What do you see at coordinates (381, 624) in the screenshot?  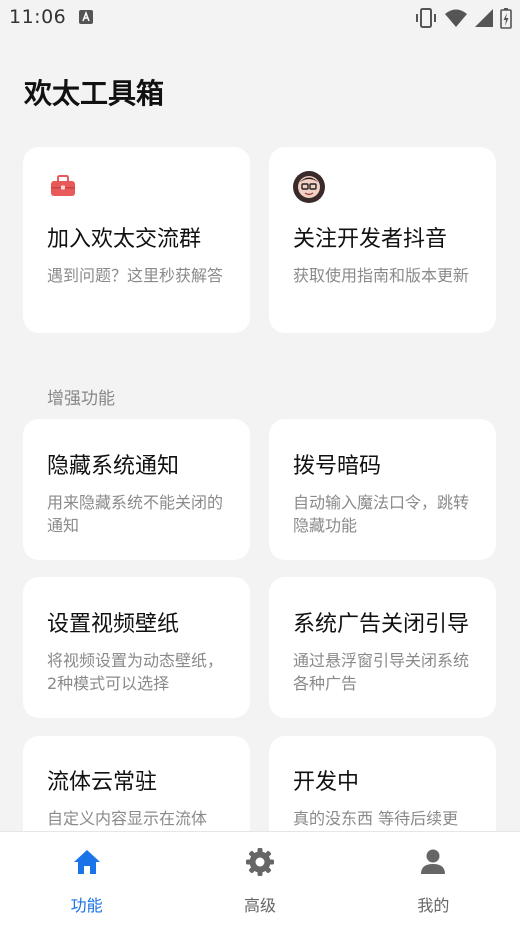 I see `card-title: 系统广告关闭引导` at bounding box center [381, 624].